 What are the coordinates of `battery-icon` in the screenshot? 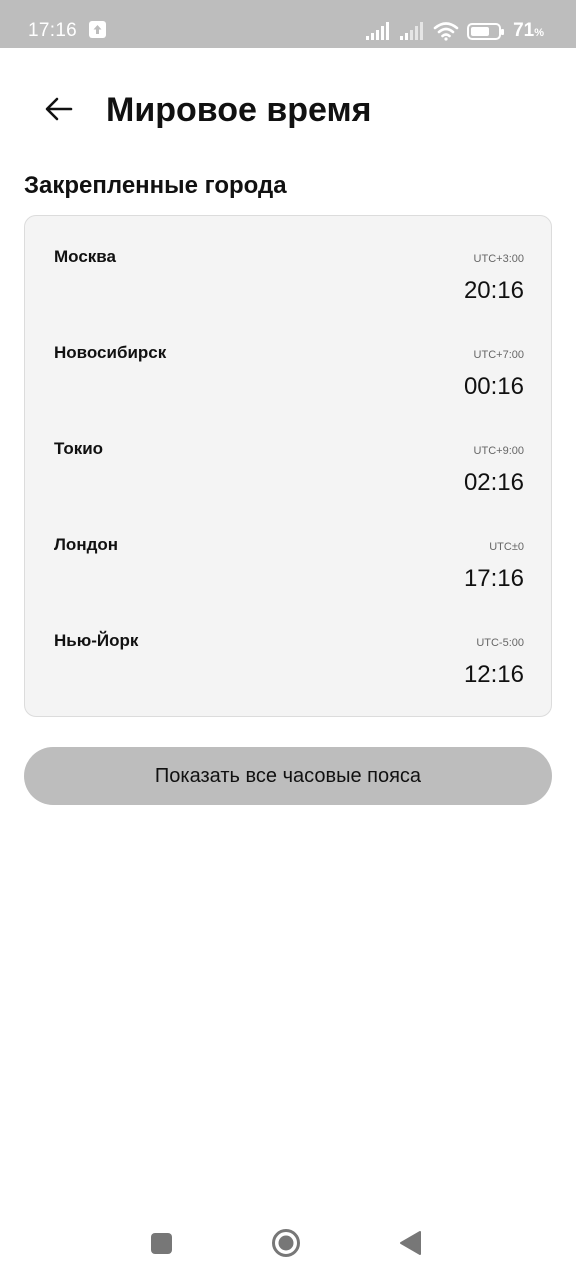 It's located at (486, 31).